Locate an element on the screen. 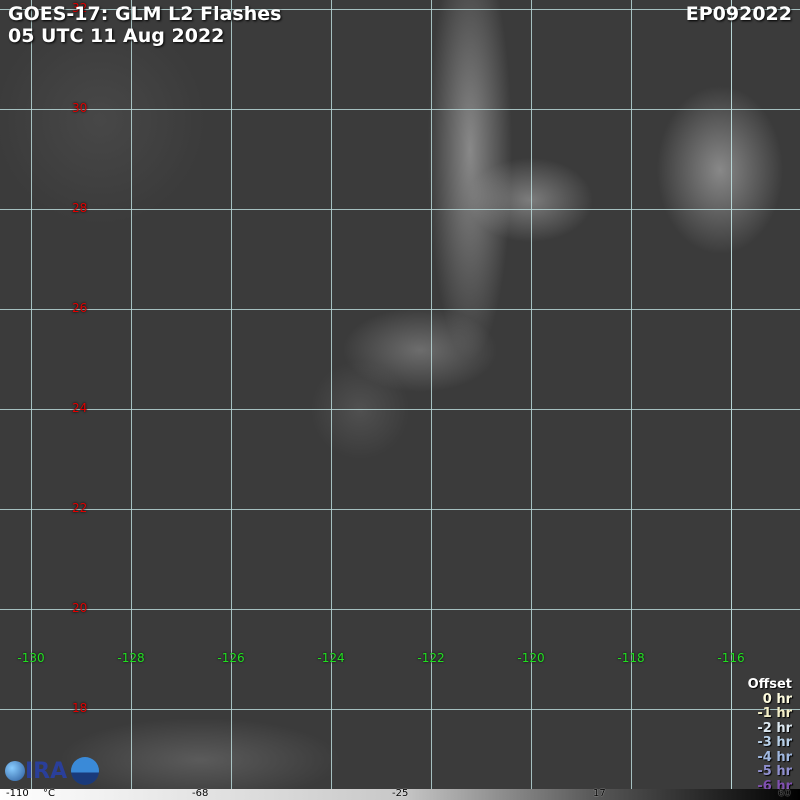 The height and width of the screenshot is (800, 800). colorbar-tick: 17 is located at coordinates (599, 793).